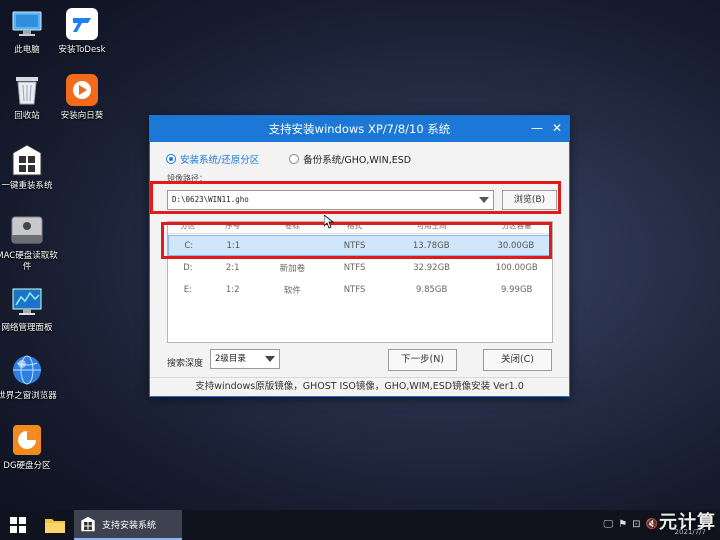 The image size is (720, 540). Describe the element at coordinates (432, 267) in the screenshot. I see `table-cell: 32.92GB` at that location.